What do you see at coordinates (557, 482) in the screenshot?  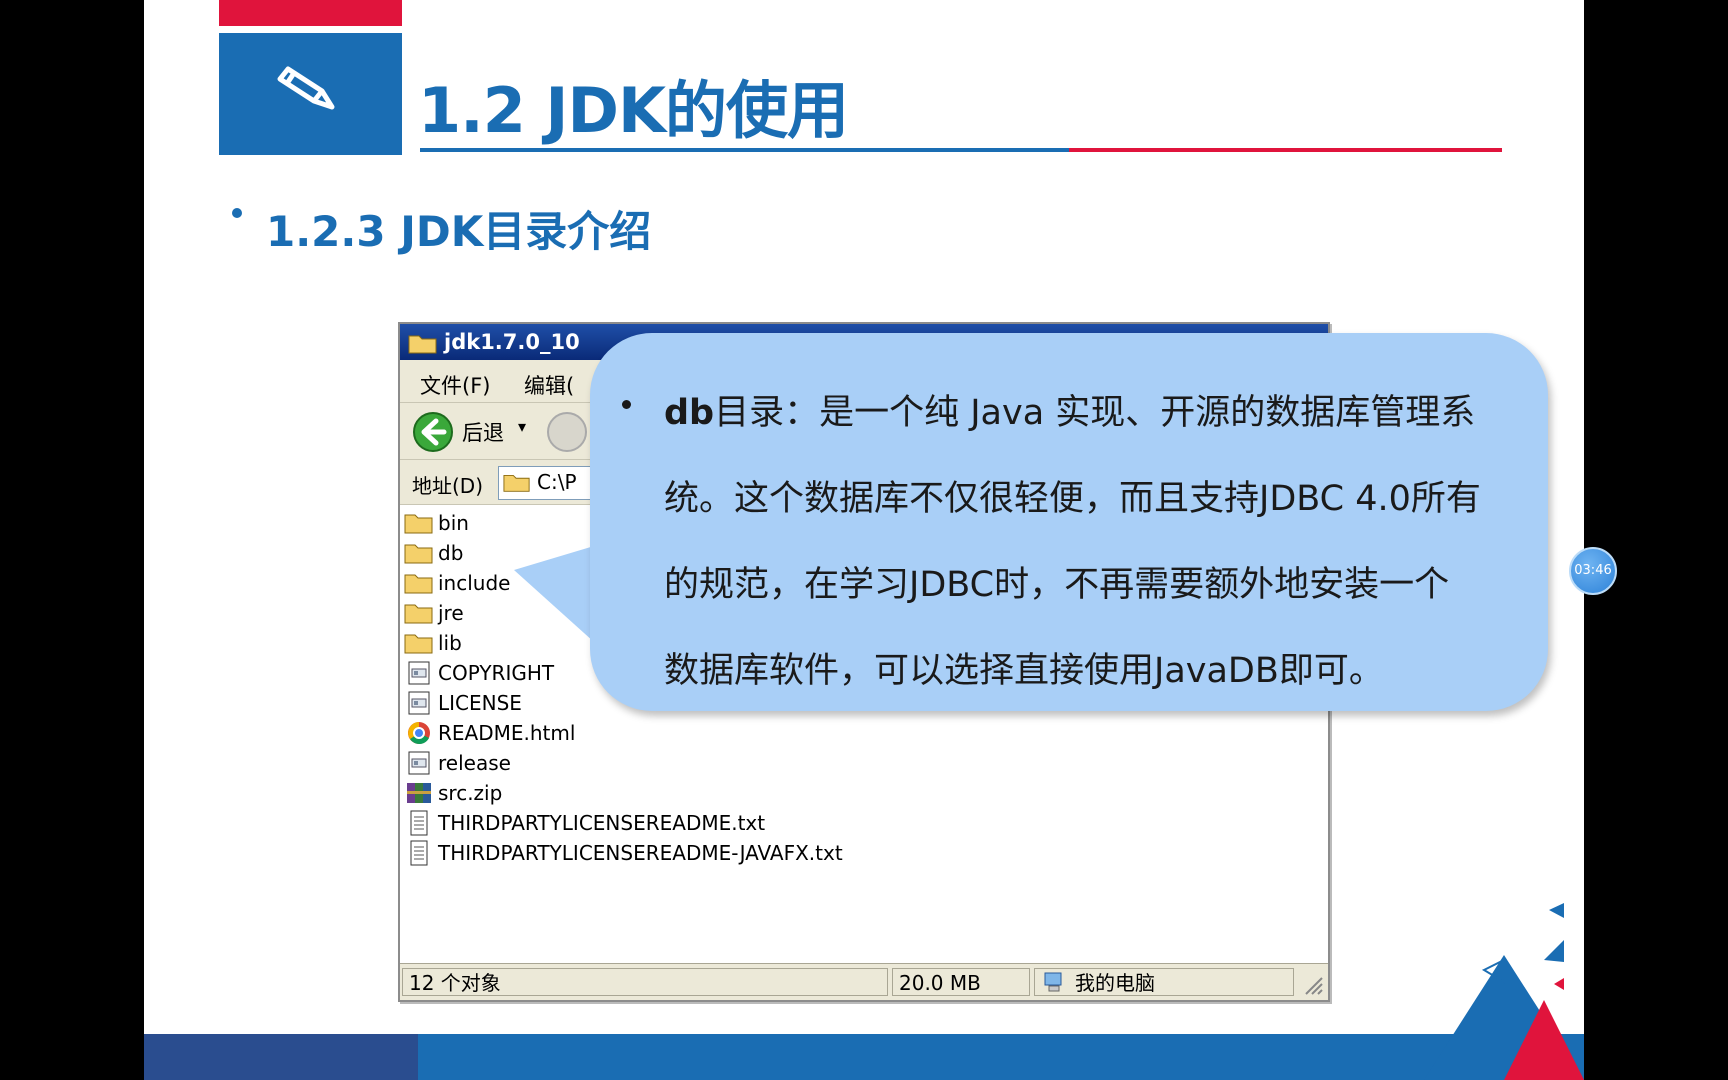 I see `address-value: C:\P` at bounding box center [557, 482].